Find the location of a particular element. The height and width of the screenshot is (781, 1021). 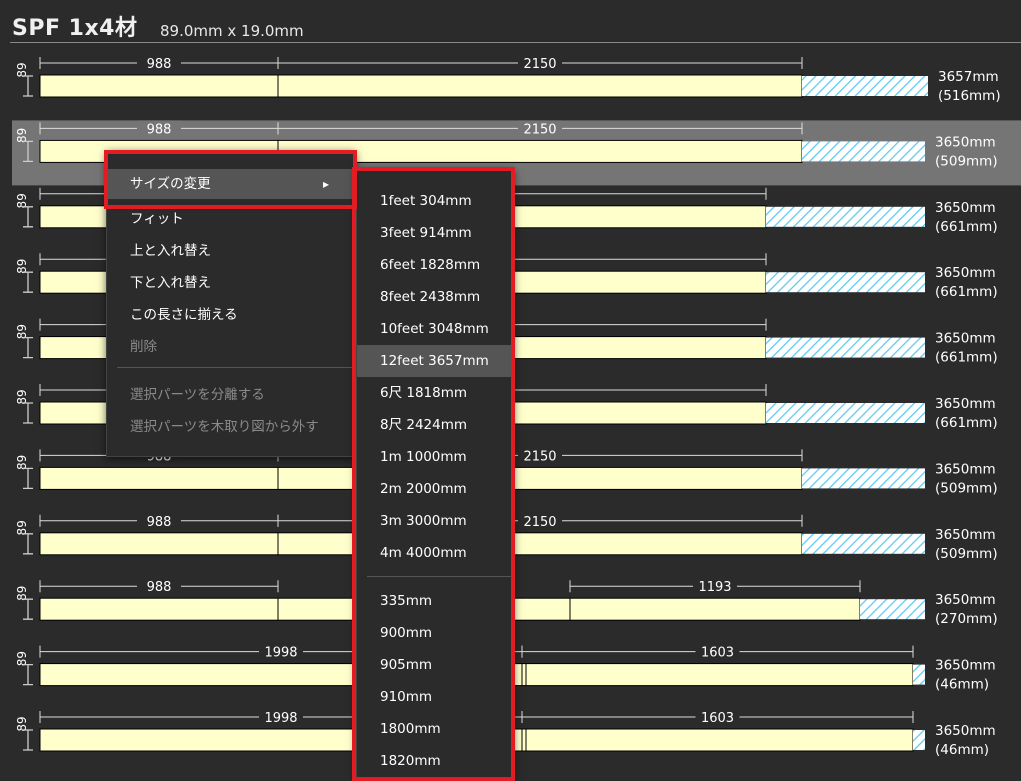

custom-size-option: 335mm is located at coordinates (435, 601).